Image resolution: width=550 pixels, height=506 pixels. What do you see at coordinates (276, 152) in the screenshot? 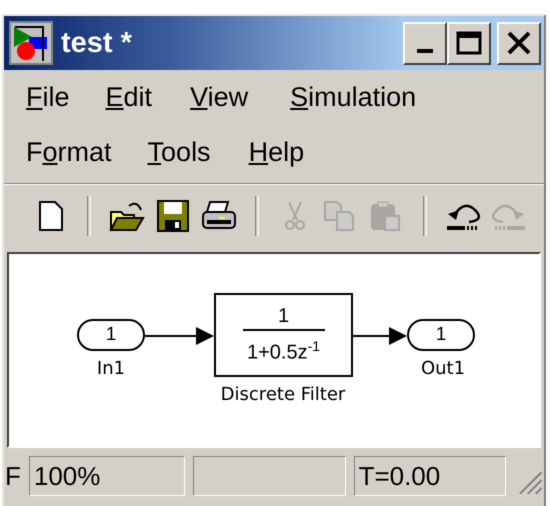
I see `menu-item: Help` at bounding box center [276, 152].